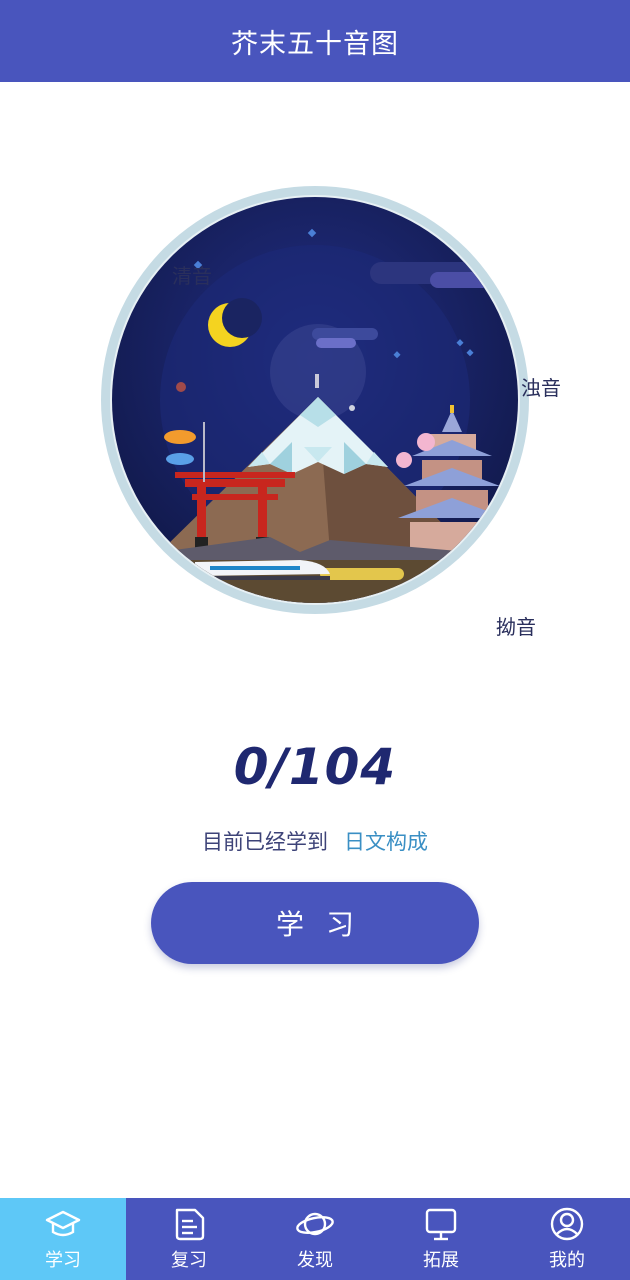 The width and height of the screenshot is (630, 1280). What do you see at coordinates (265, 842) in the screenshot?
I see `progress-prefix: 目前已经学到` at bounding box center [265, 842].